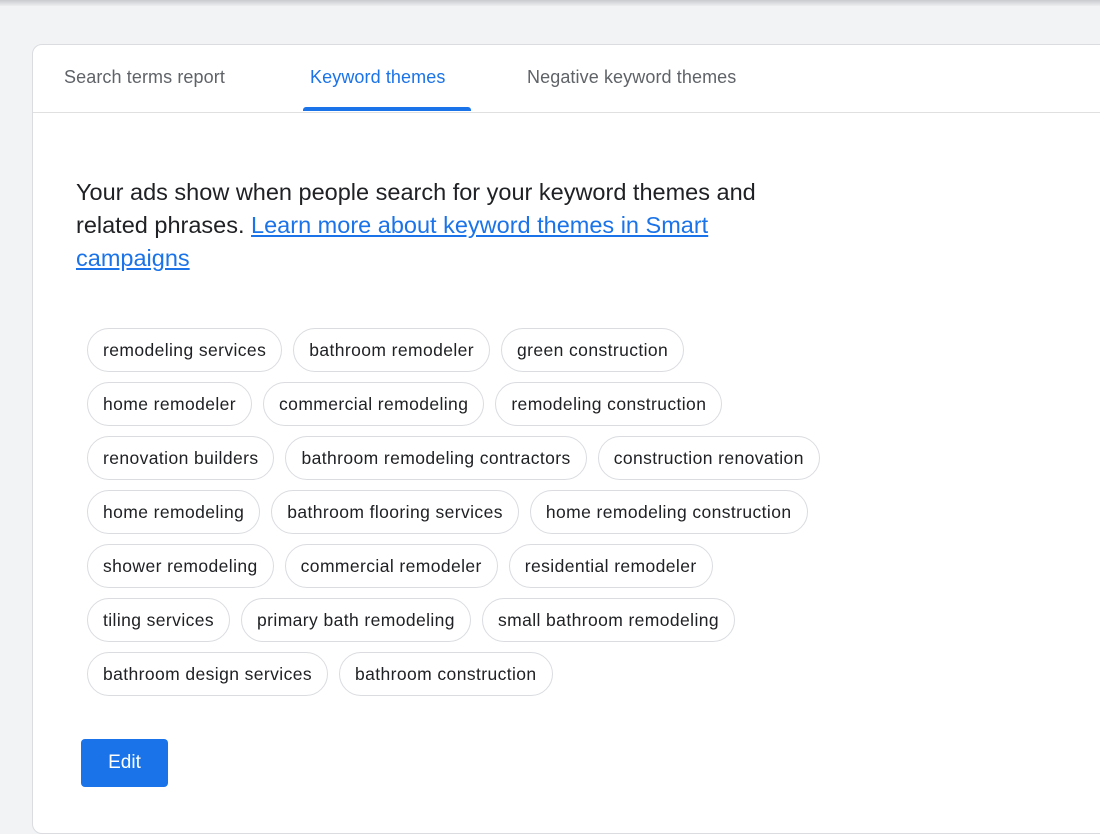 The height and width of the screenshot is (834, 1100). I want to click on keyword-theme-chip: primary bath remodeling, so click(356, 620).